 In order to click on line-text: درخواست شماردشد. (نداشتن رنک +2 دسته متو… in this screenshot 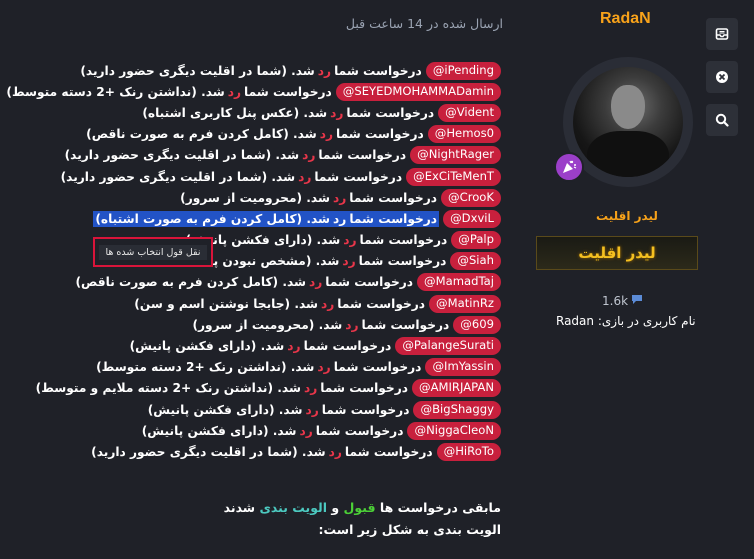, I will do `click(168, 92)`.